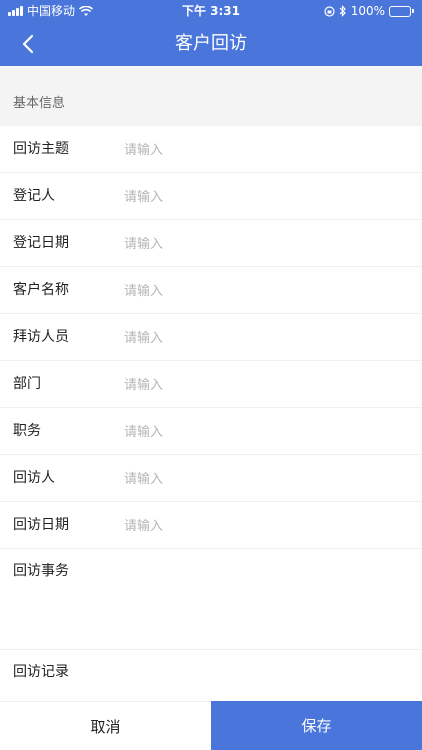 This screenshot has height=750, width=422. I want to click on page-title: 客户回访, so click(211, 43).